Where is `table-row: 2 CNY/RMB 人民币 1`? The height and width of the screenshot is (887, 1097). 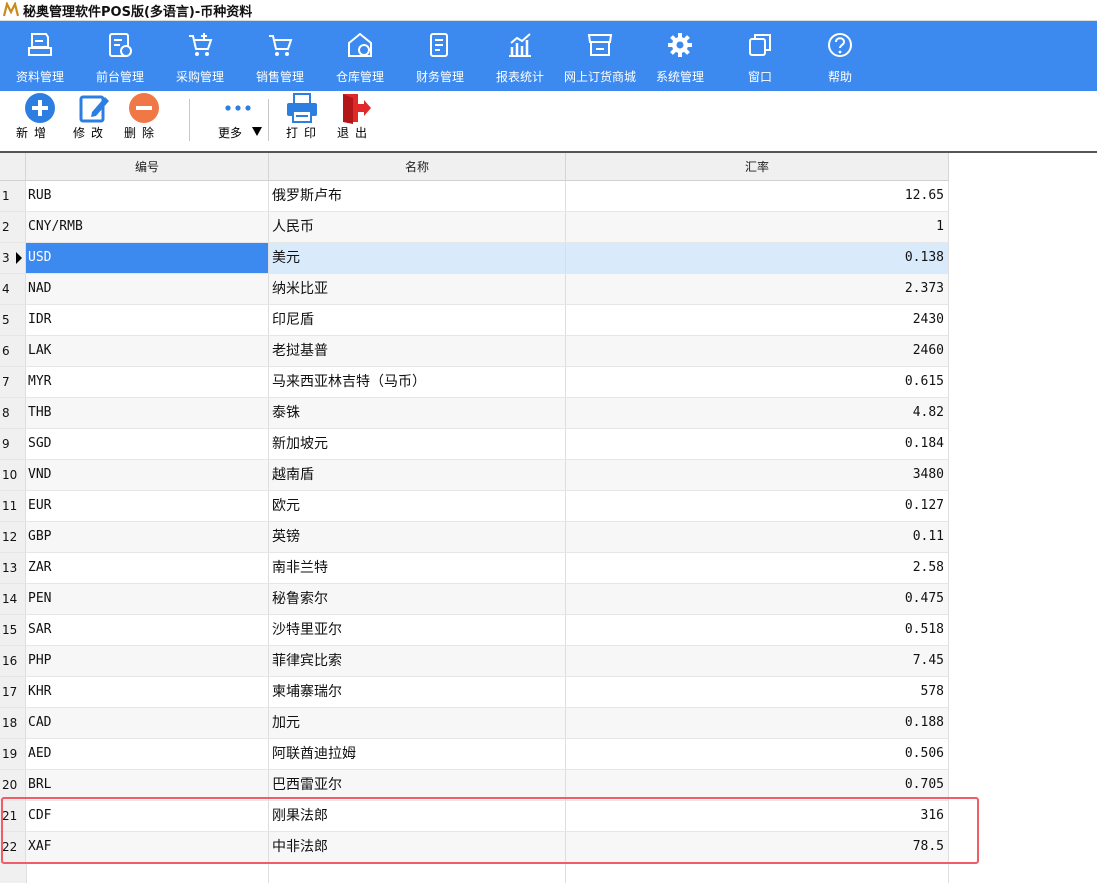 table-row: 2 CNY/RMB 人民币 1 is located at coordinates (474, 227).